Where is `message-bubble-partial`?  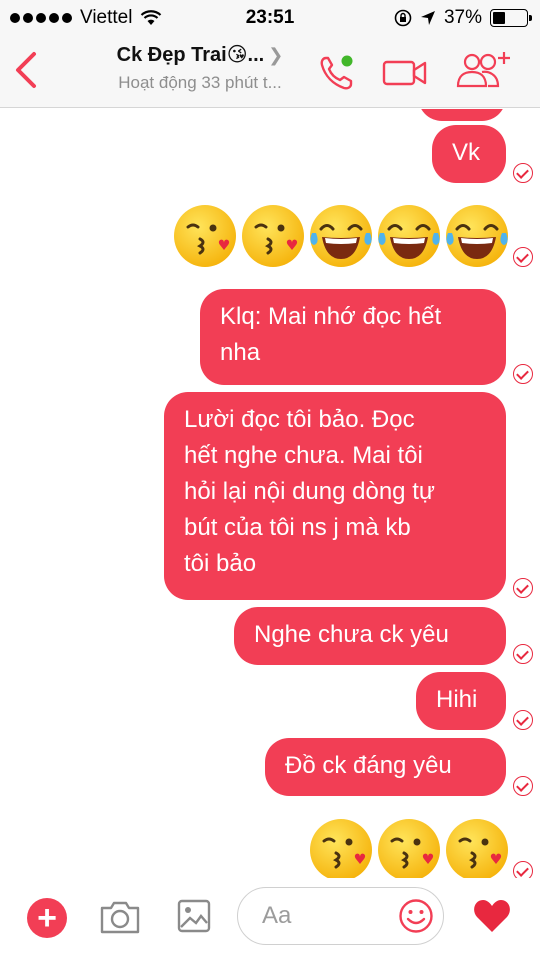 message-bubble-partial is located at coordinates (462, 115).